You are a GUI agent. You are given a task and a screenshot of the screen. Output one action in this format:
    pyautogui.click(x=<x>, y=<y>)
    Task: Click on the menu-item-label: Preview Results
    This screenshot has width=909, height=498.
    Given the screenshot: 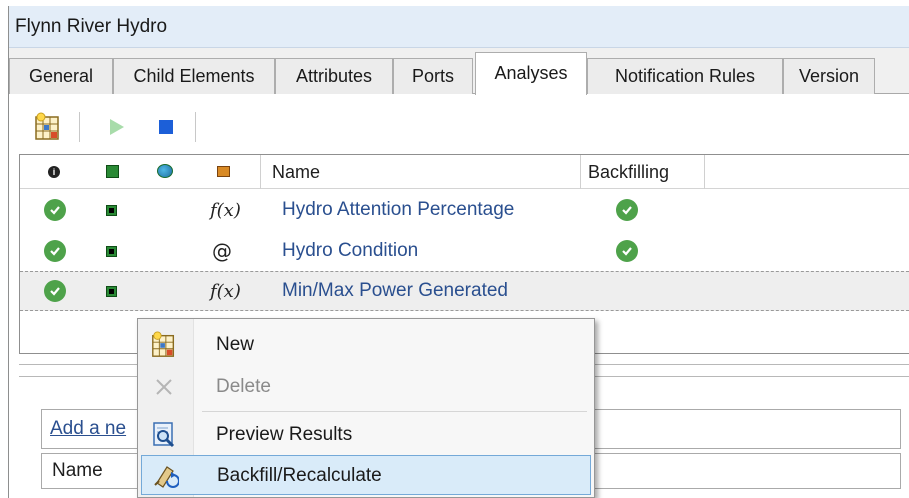 What is the action you would take?
    pyautogui.click(x=284, y=434)
    